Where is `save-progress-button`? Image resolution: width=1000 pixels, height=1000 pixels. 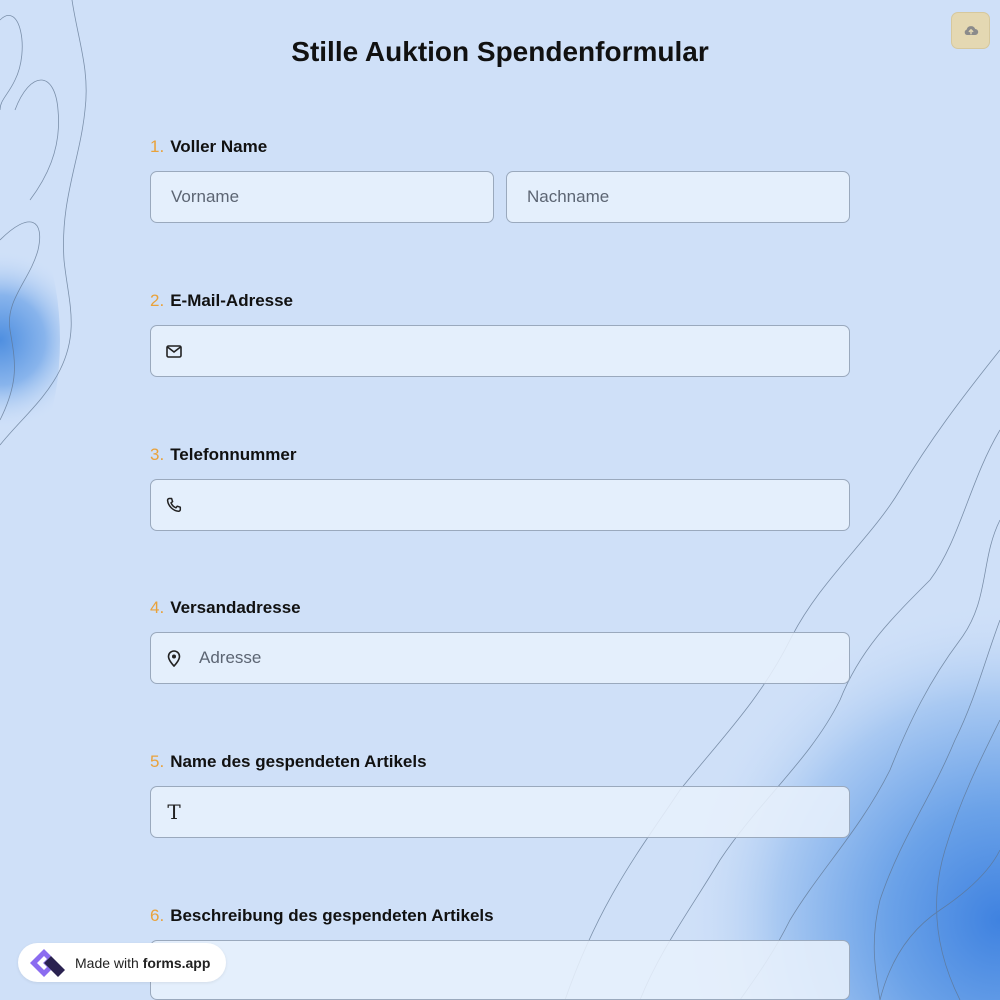
save-progress-button is located at coordinates (970, 30).